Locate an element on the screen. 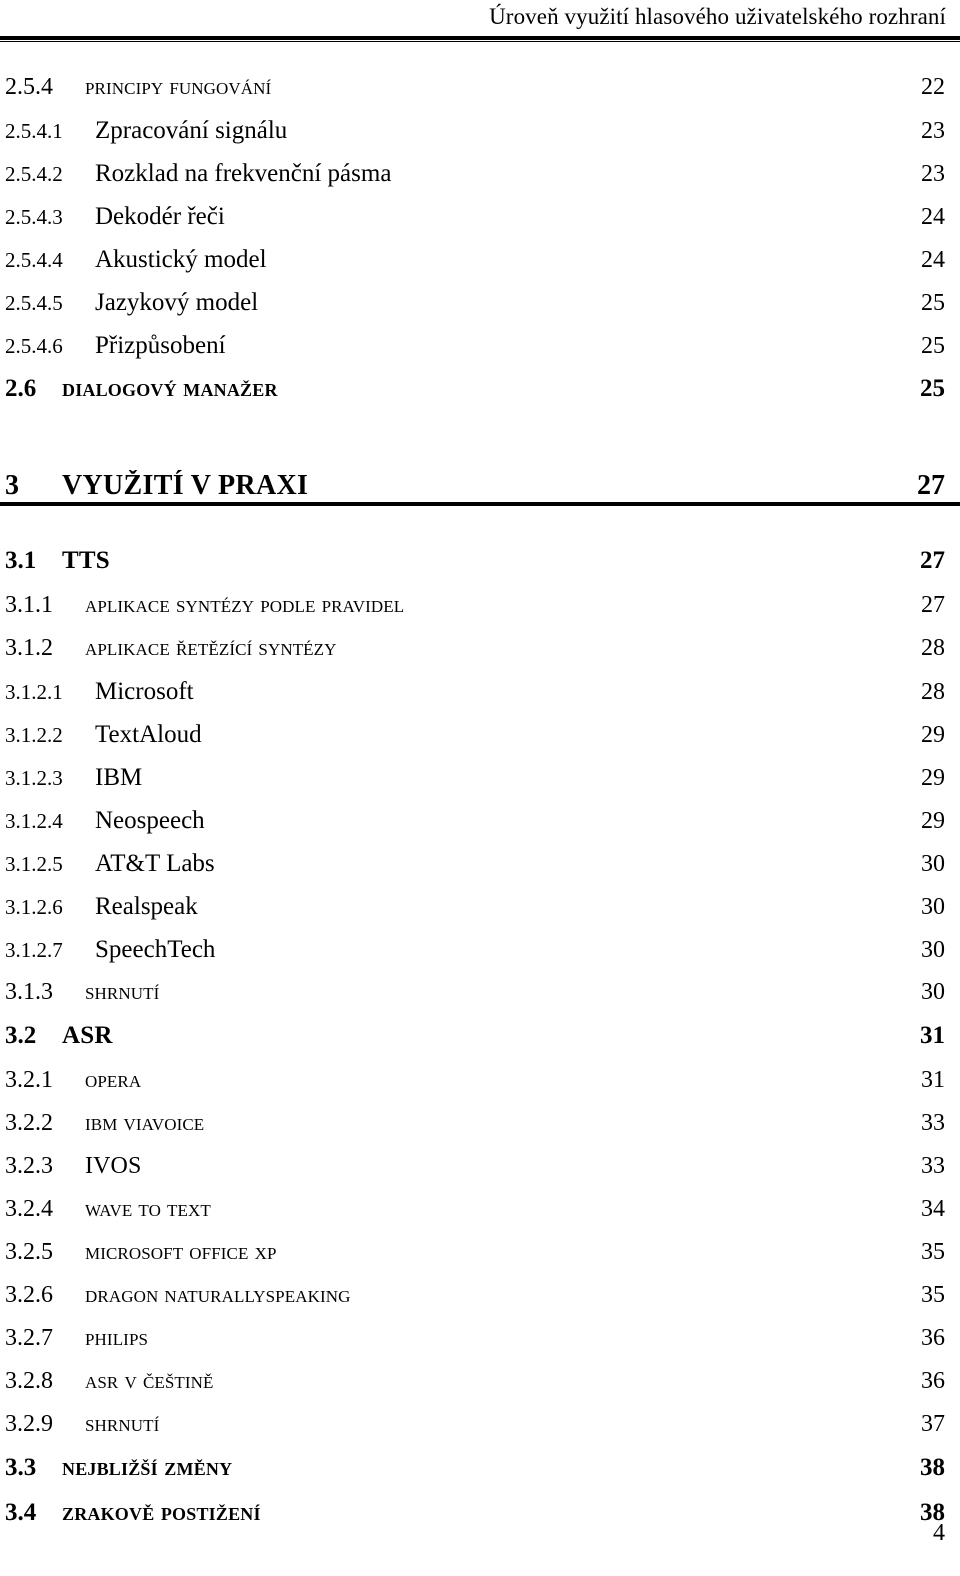 Image resolution: width=960 pixels, height=1576 pixels. toc-entry: 3.1.2.5 AT&T Labs 30 is located at coordinates (480, 871).